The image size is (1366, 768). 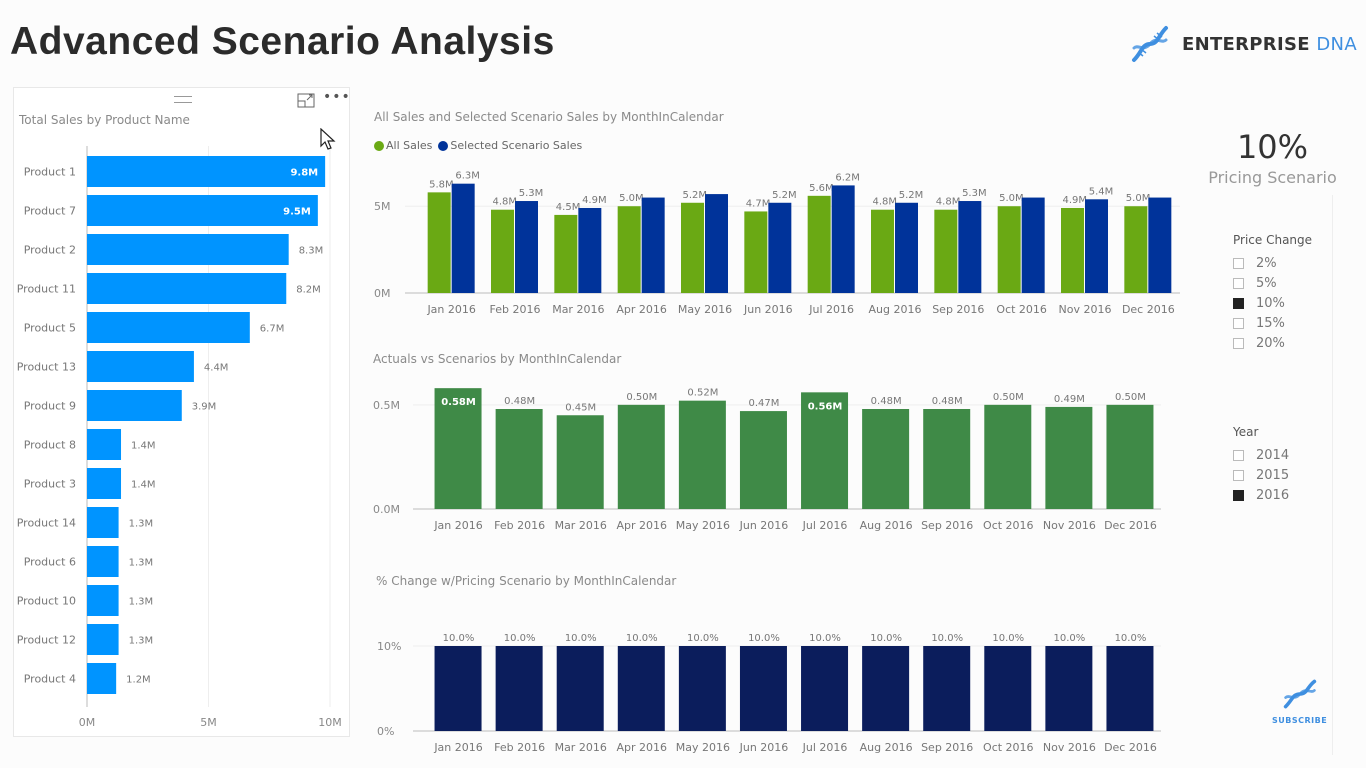 I want to click on x-tick-label: Apr 2016, so click(x=641, y=309).